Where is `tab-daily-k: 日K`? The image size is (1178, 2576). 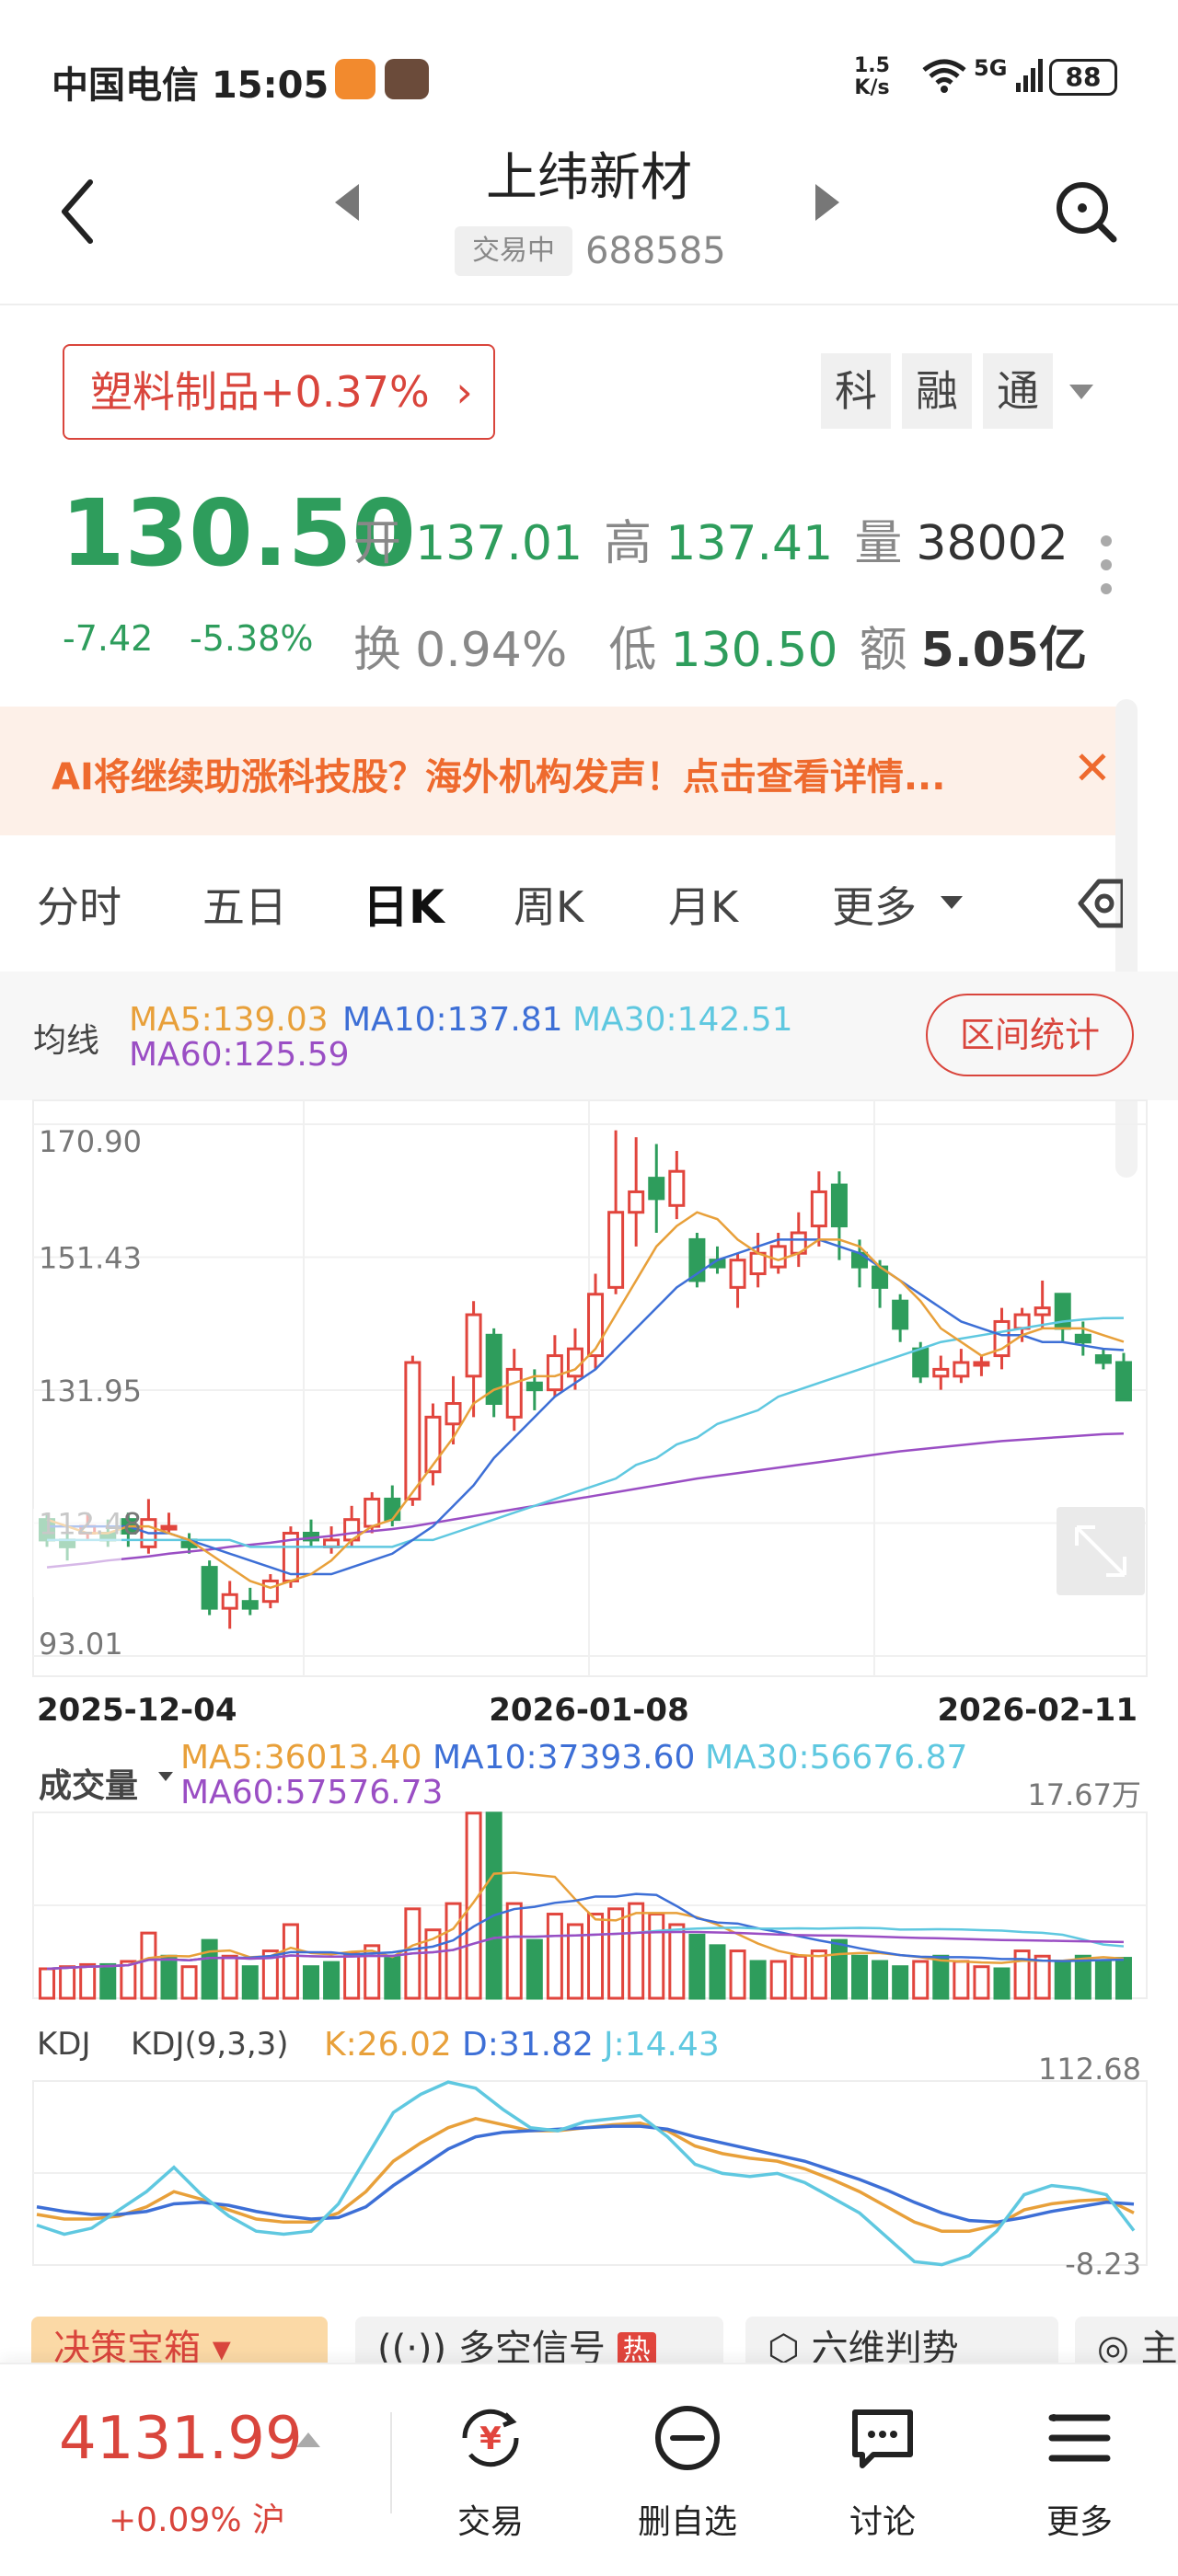
tab-daily-k: 日K is located at coordinates (404, 903).